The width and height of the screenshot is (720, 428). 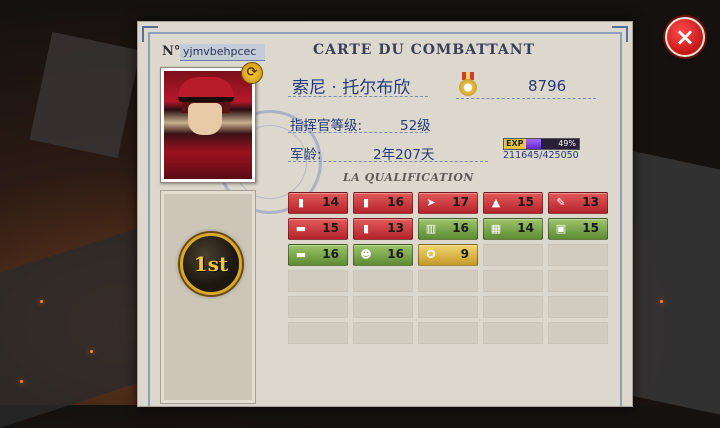 What do you see at coordinates (578, 203) in the screenshot?
I see `qualification-item: ✎ 13` at bounding box center [578, 203].